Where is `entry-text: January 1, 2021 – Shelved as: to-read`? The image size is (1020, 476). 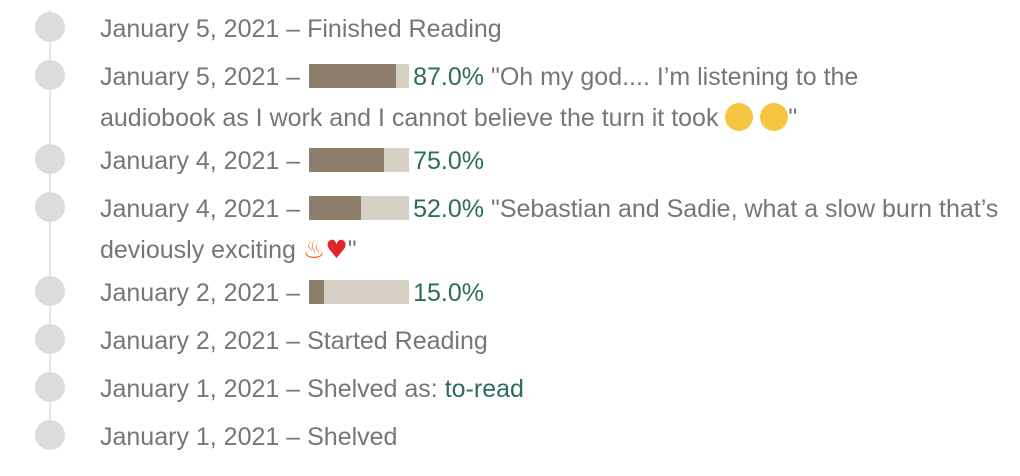
entry-text: January 1, 2021 – Shelved as: to-read is located at coordinates (551, 389).